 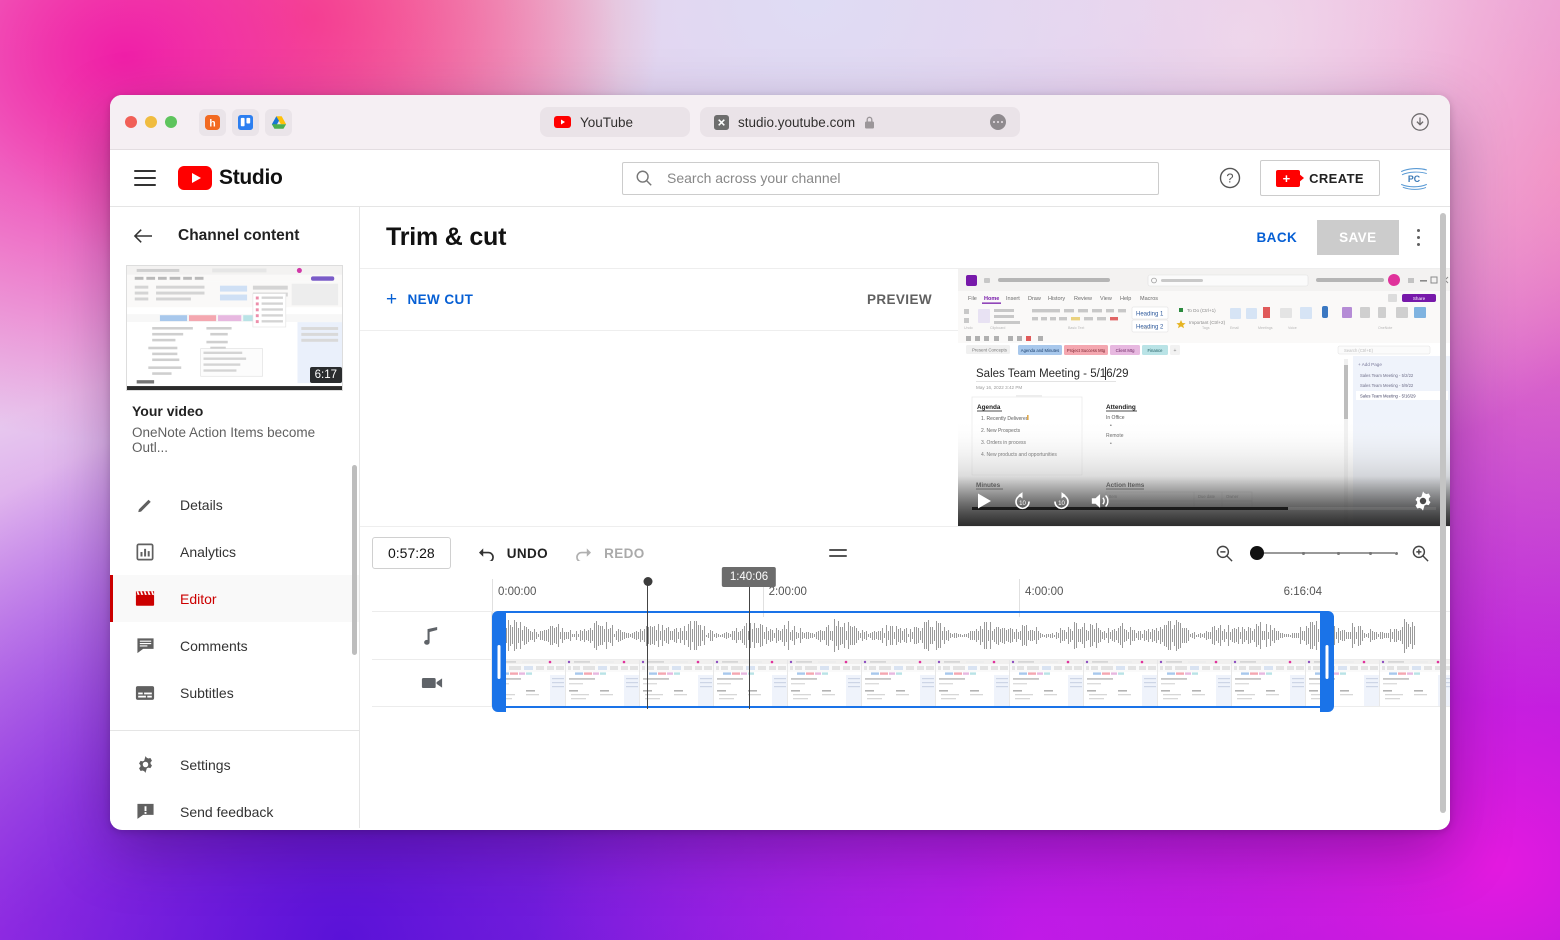 What do you see at coordinates (749, 577) in the screenshot?
I see `time-marker-flag: 1:40:06` at bounding box center [749, 577].